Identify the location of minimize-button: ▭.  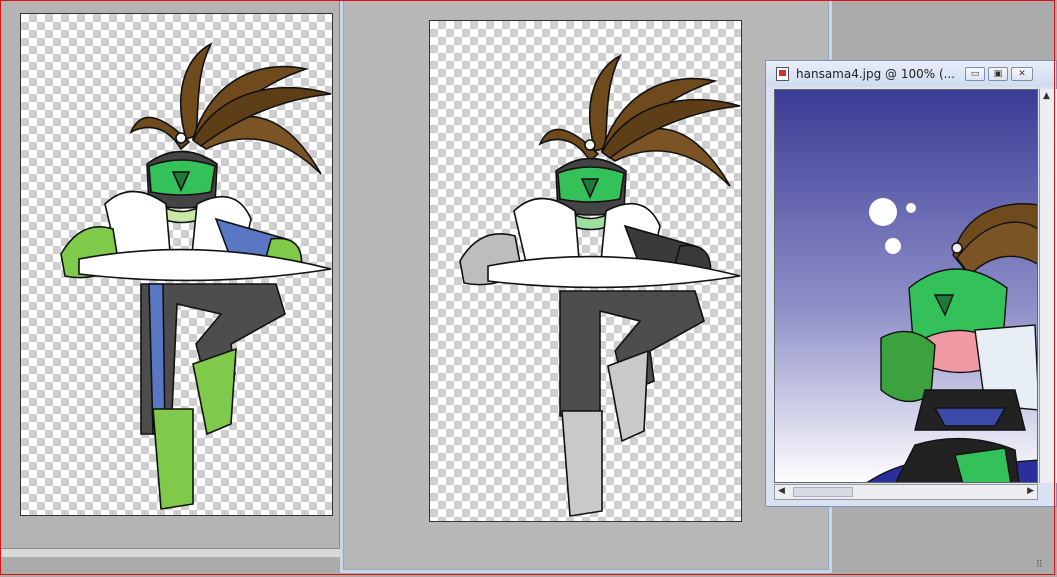
(975, 74).